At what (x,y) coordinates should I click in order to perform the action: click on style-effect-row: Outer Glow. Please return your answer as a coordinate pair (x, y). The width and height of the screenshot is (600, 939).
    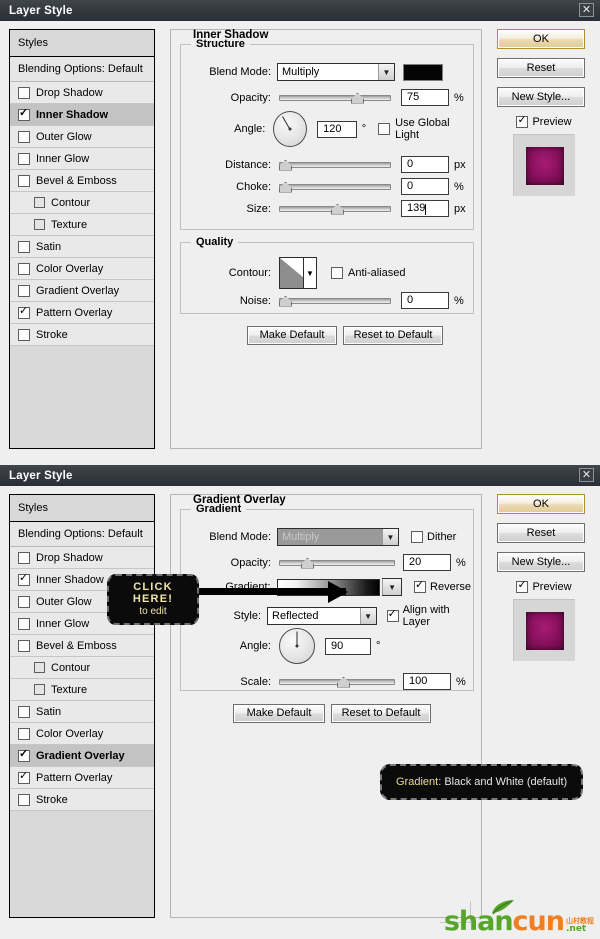
    Looking at the image, I should click on (82, 137).